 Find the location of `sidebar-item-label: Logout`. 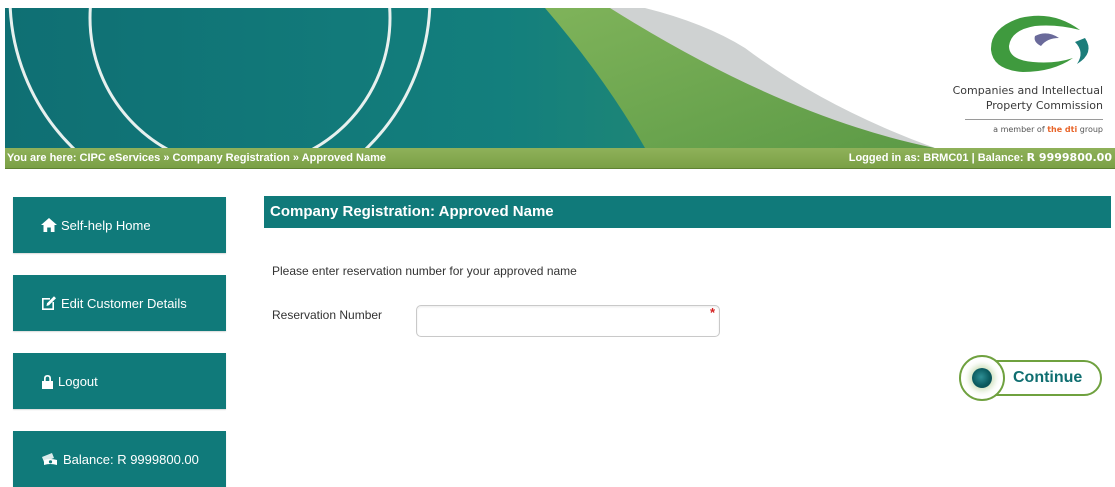

sidebar-item-label: Logout is located at coordinates (78, 381).